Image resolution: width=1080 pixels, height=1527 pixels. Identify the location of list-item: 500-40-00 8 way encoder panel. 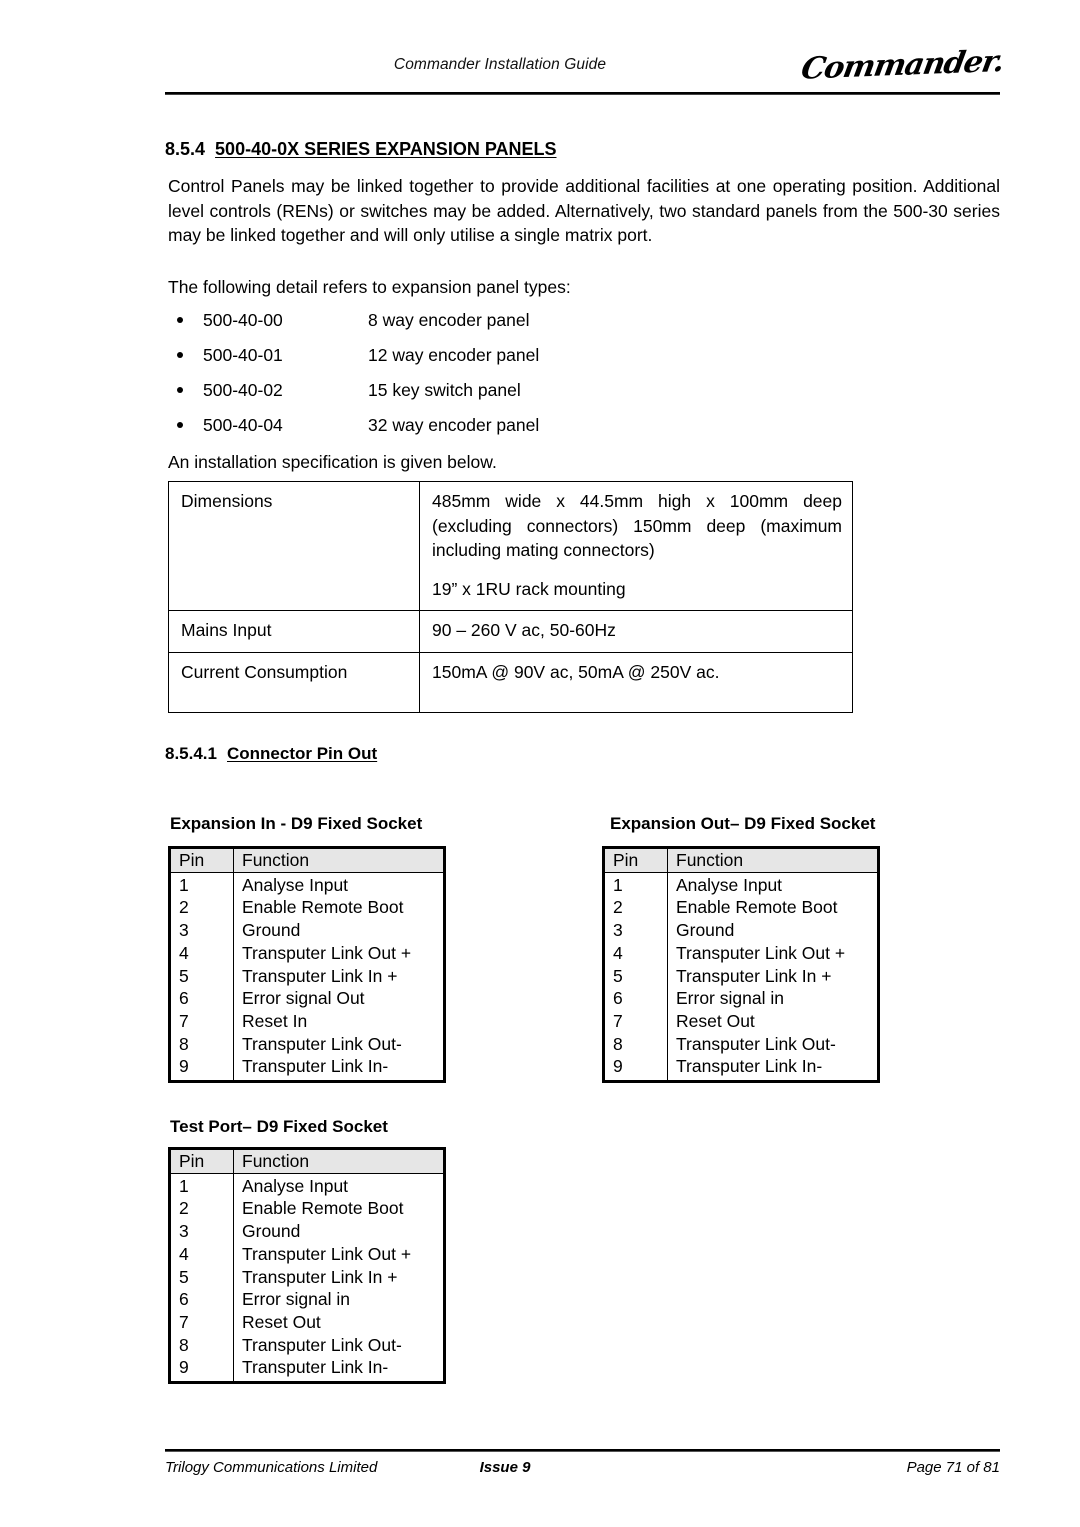
(468, 327).